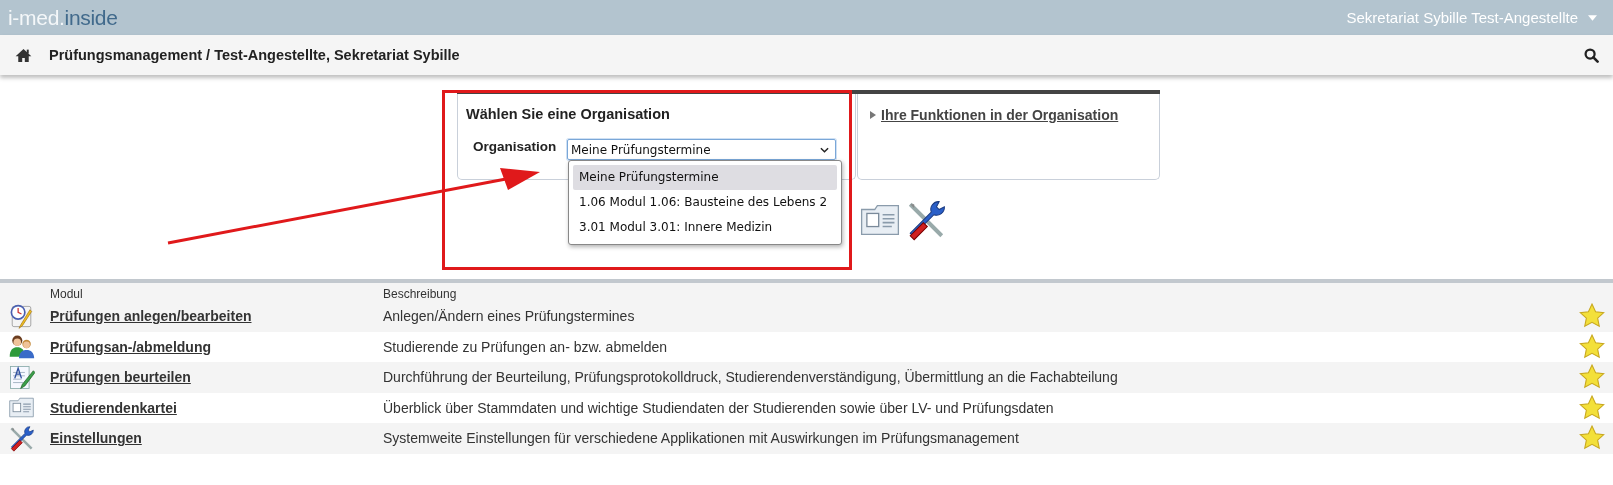  I want to click on module-link: Einstellungen, so click(216, 438).